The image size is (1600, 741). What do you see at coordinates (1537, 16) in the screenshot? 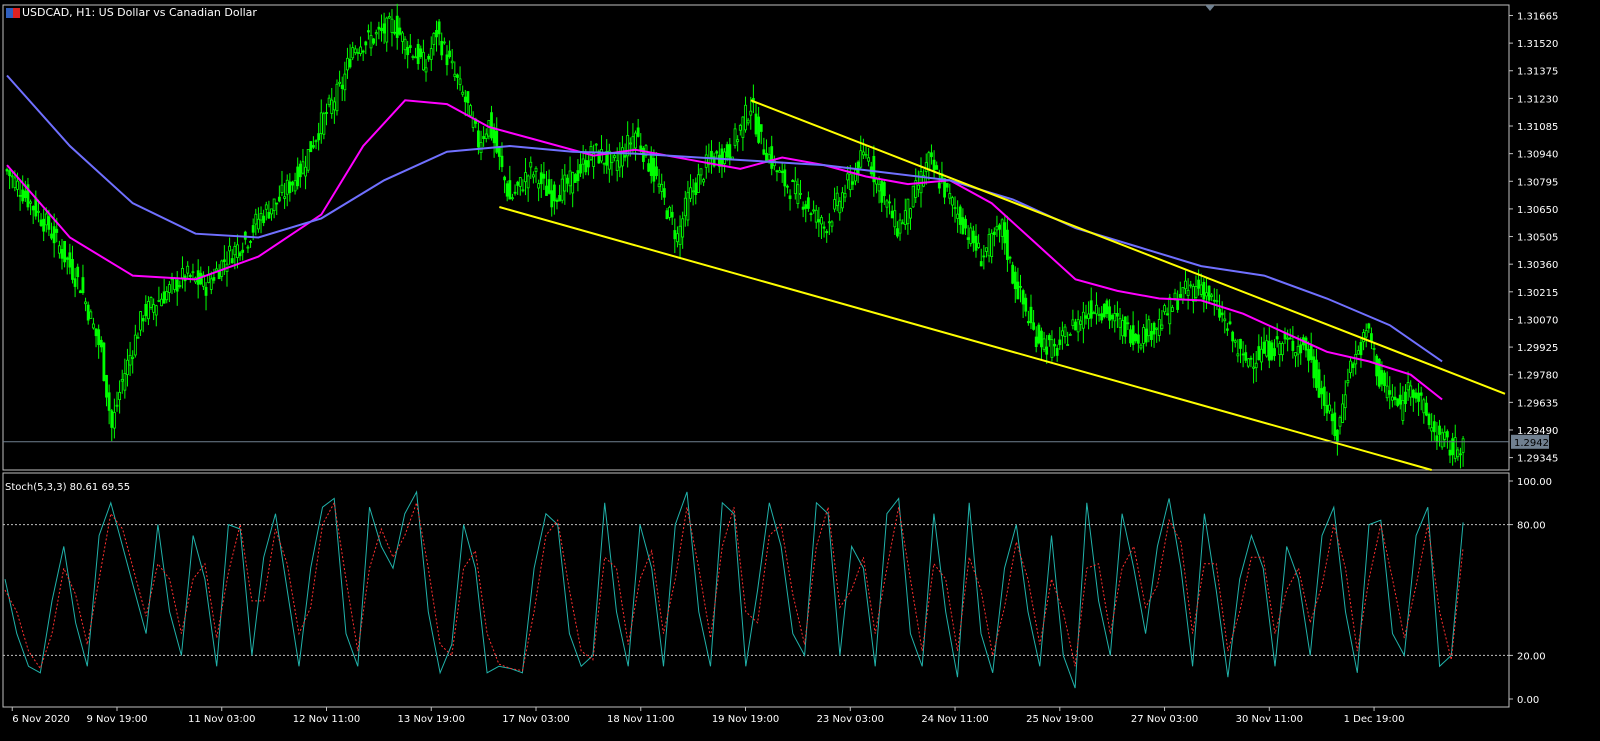
I see `price-tick-label: 1.31665` at bounding box center [1537, 16].